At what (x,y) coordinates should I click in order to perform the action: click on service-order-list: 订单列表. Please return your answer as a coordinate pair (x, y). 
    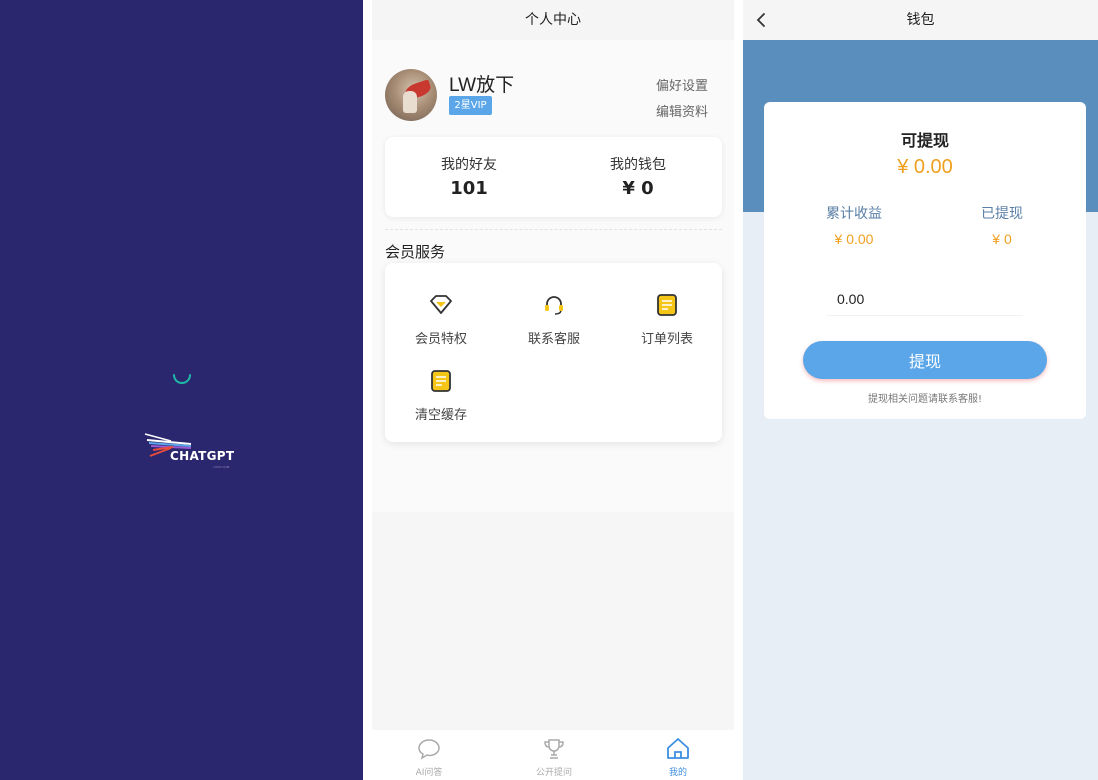
    Looking at the image, I should click on (667, 319).